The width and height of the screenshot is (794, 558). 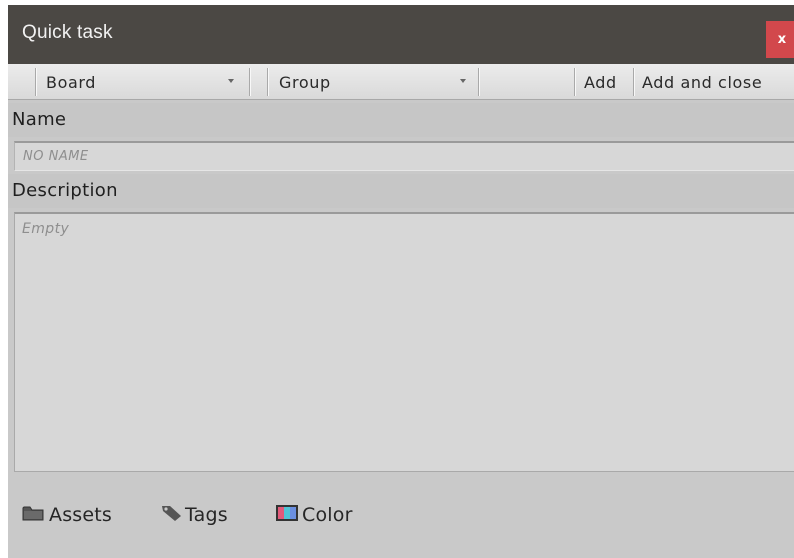 What do you see at coordinates (172, 515) in the screenshot?
I see `tag-icon` at bounding box center [172, 515].